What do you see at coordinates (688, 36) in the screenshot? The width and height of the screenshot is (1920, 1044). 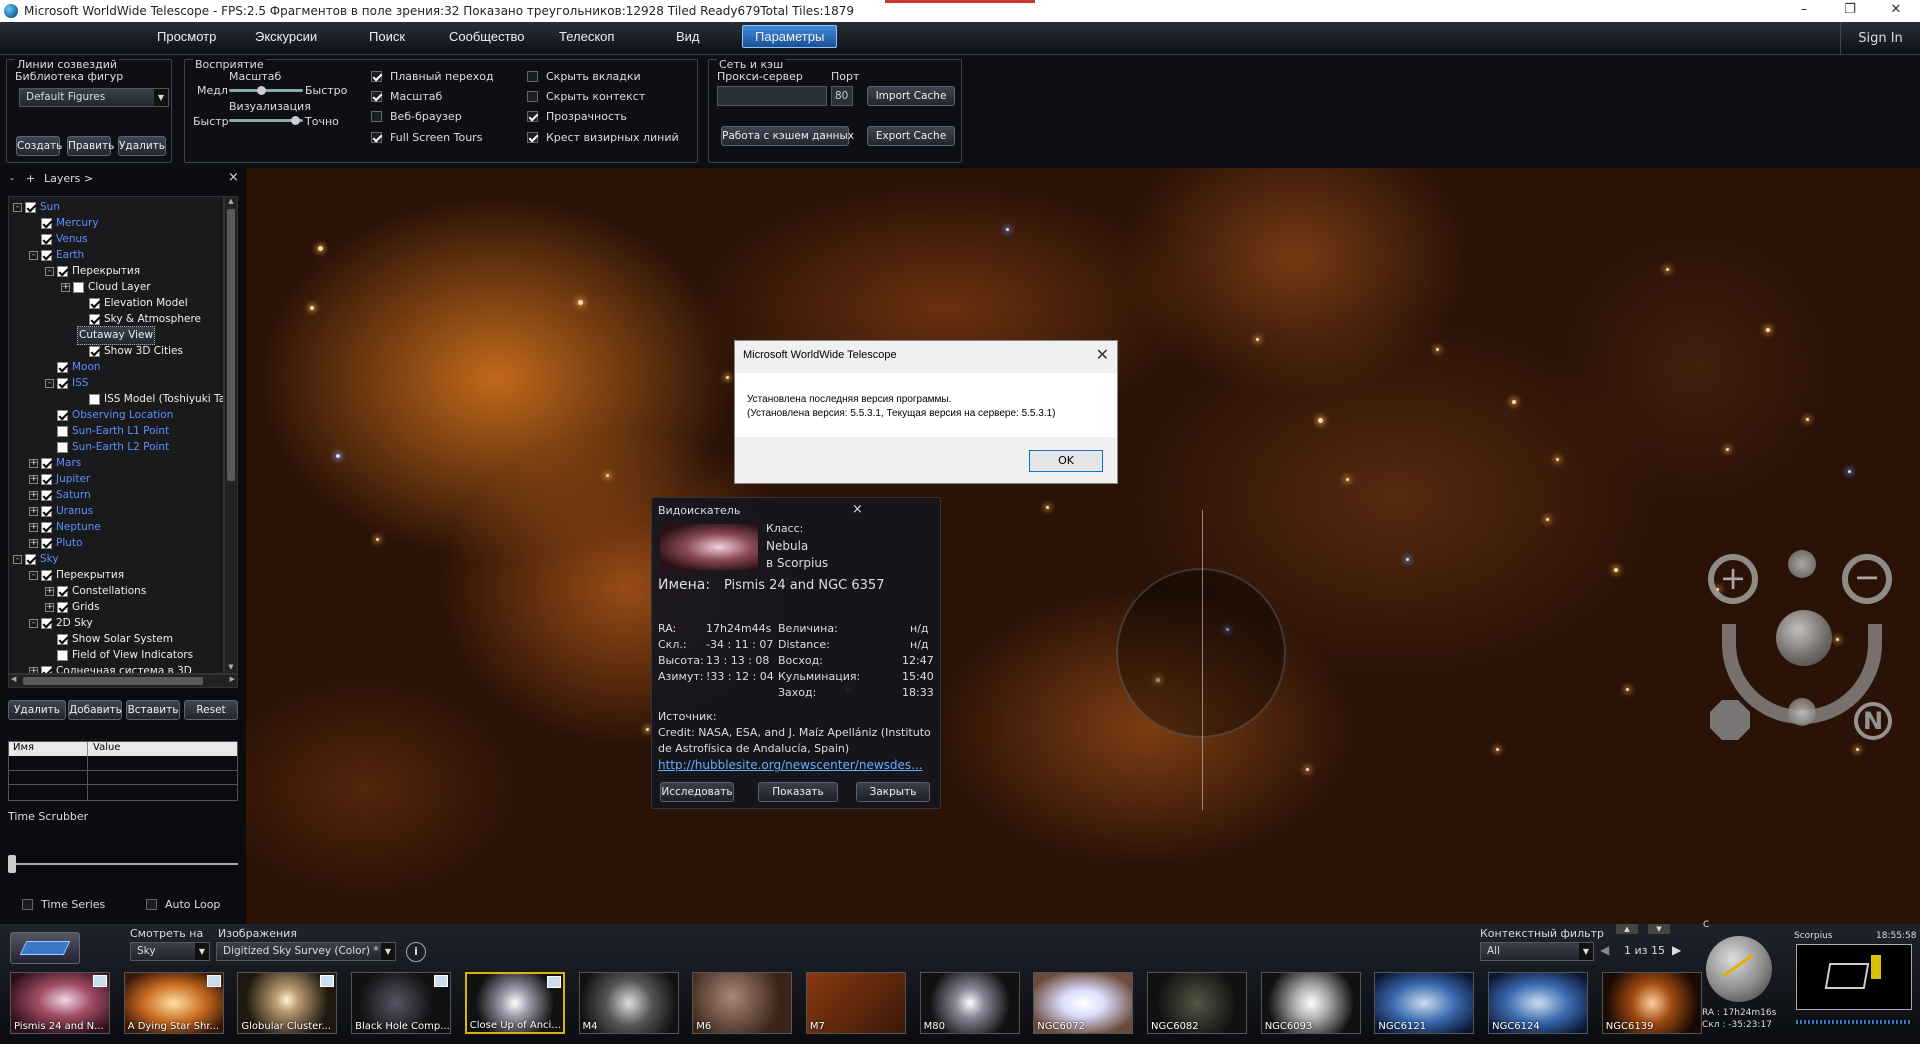 I see `menu-view2: Вид` at bounding box center [688, 36].